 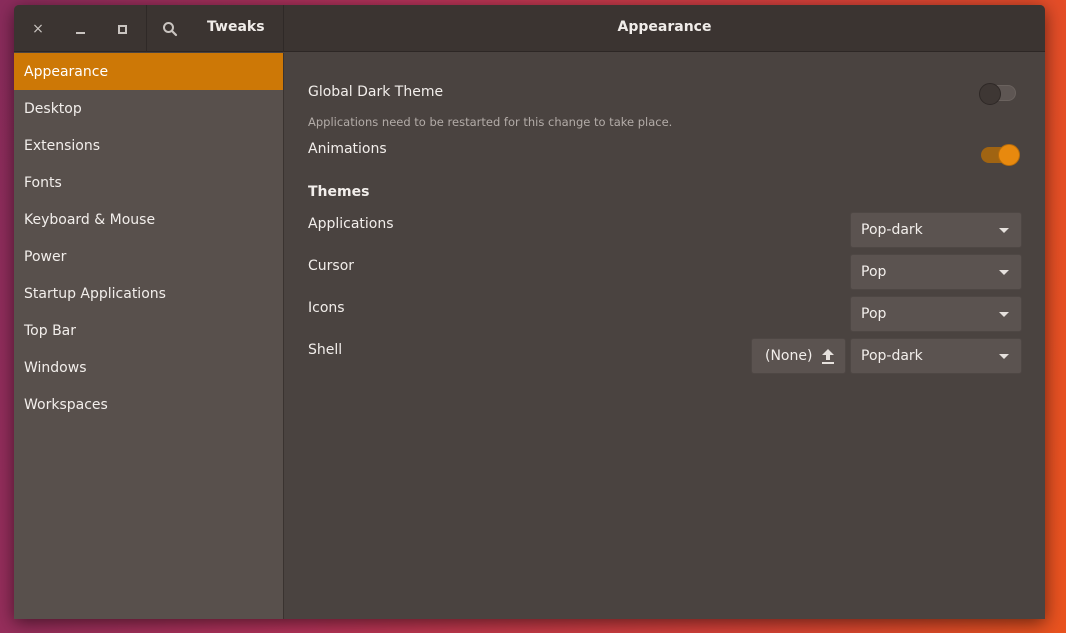 What do you see at coordinates (326, 308) in the screenshot?
I see `icons-label: Icons` at bounding box center [326, 308].